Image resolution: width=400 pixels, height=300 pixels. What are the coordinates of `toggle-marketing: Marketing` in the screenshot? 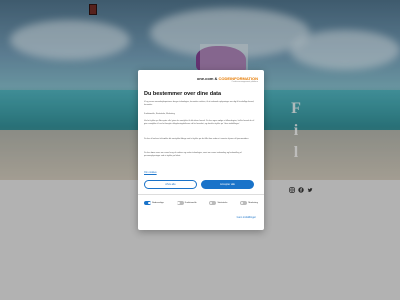 It's located at (249, 203).